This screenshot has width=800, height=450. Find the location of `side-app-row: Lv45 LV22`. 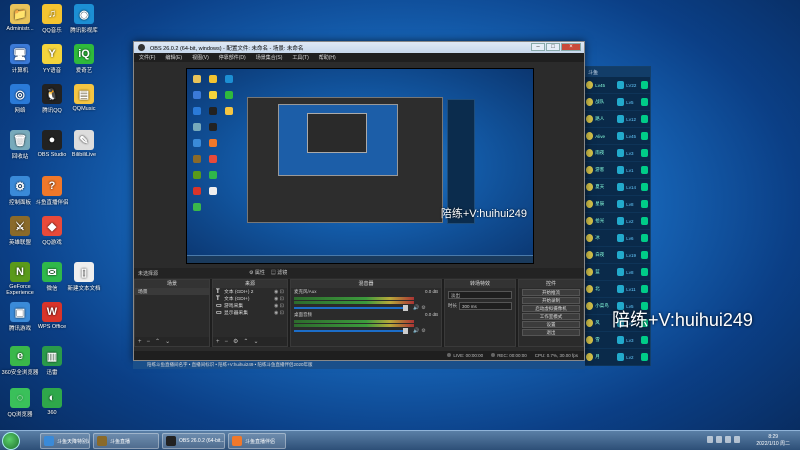

side-app-row: Lv45 LV22 is located at coordinates (617, 85).